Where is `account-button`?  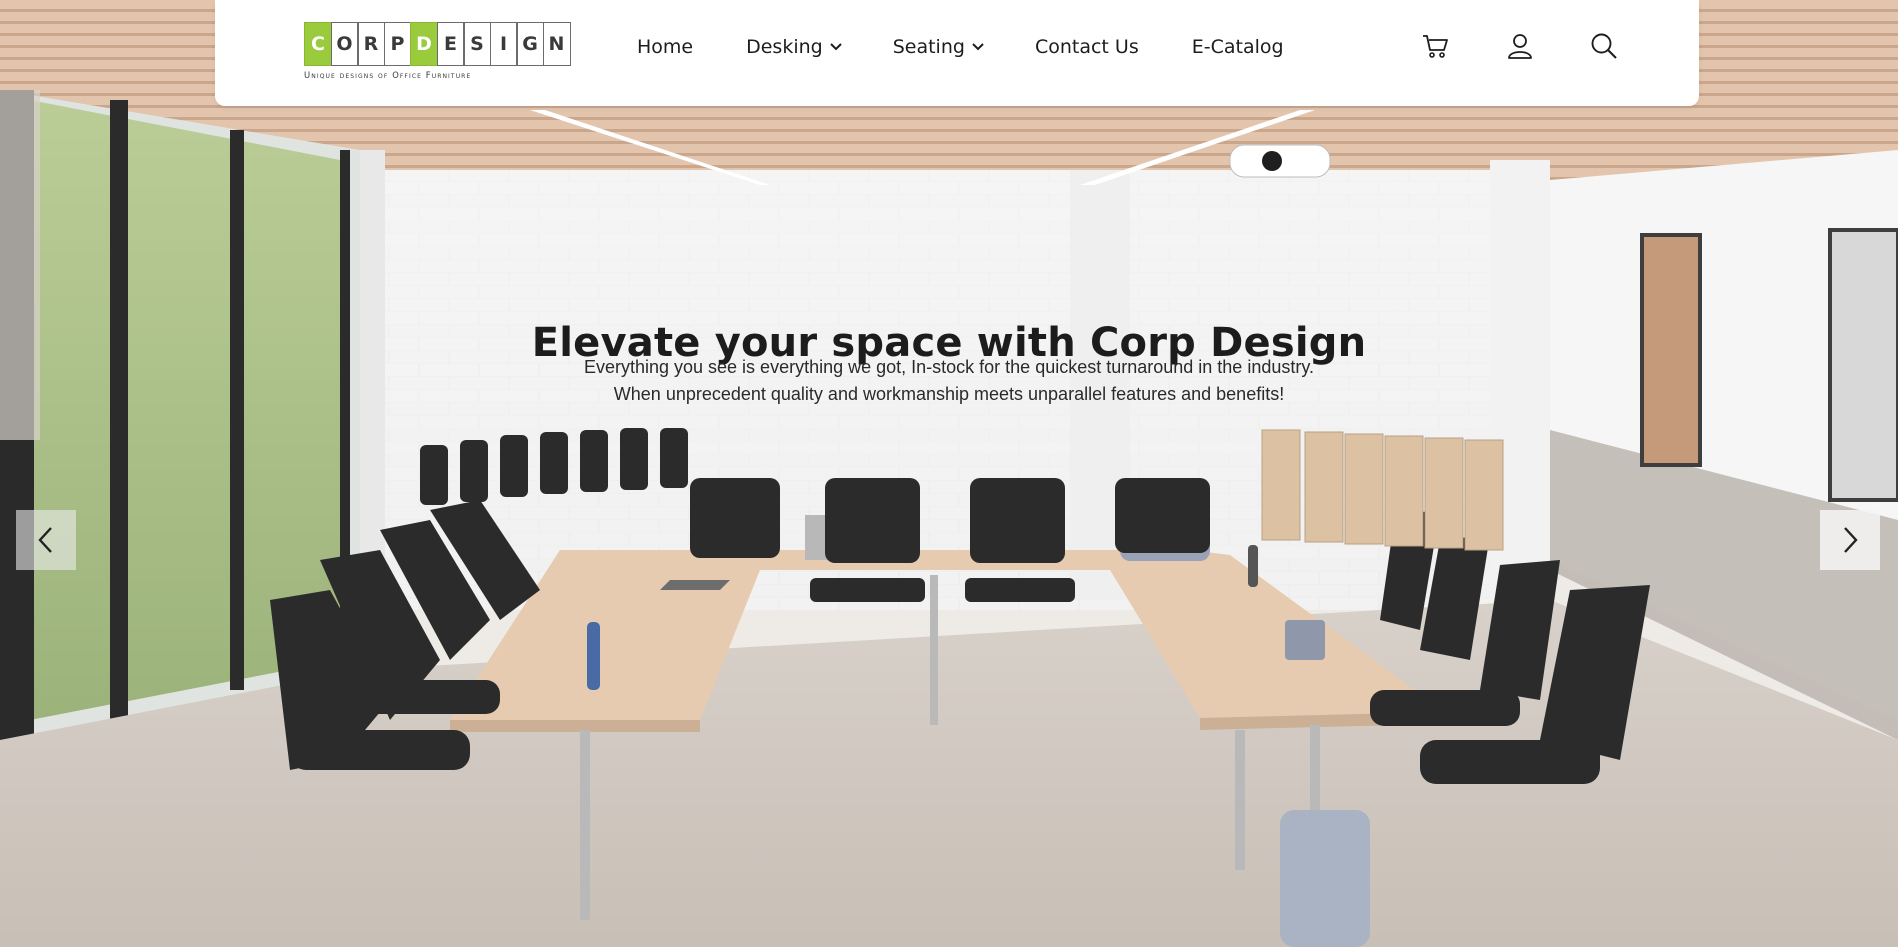
account-button is located at coordinates (1520, 46).